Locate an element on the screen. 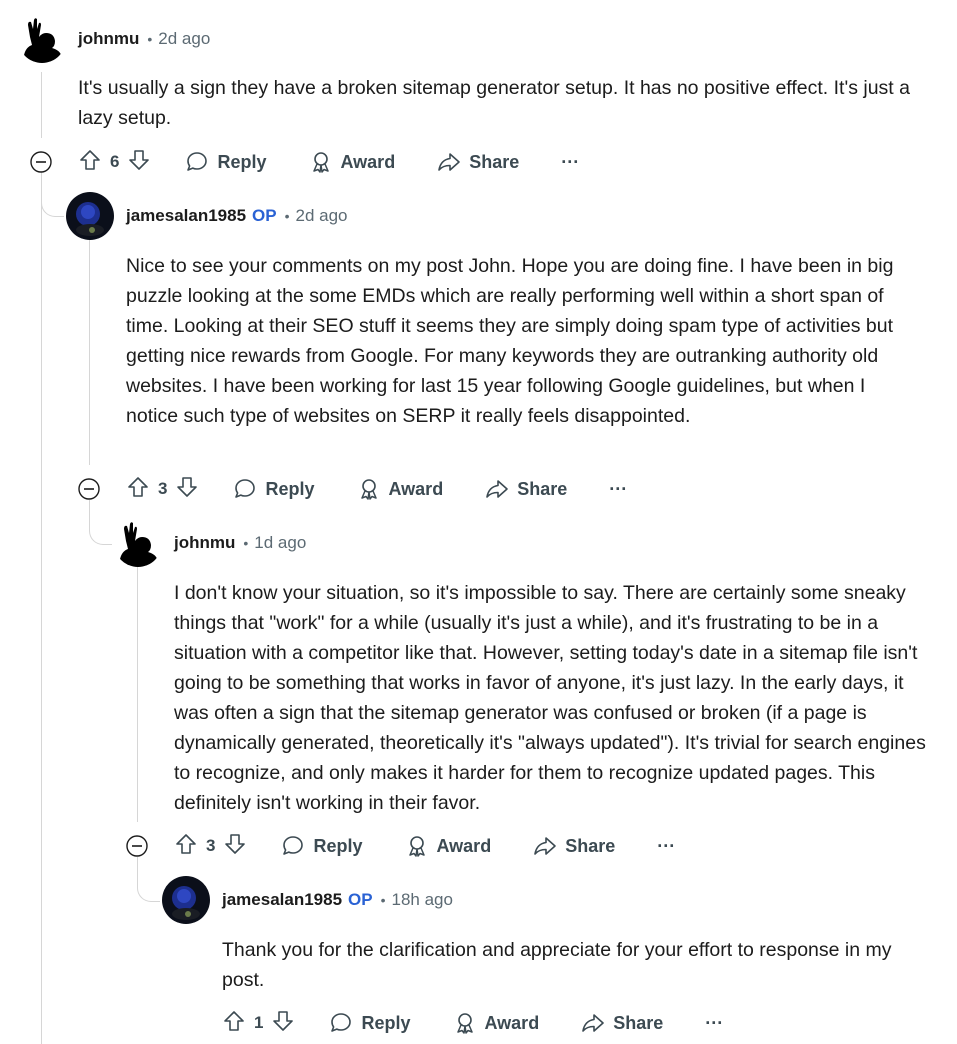 Image resolution: width=957 pixels, height=1044 pixels. comment-header: johnmu • 2d ago is located at coordinates (114, 39).